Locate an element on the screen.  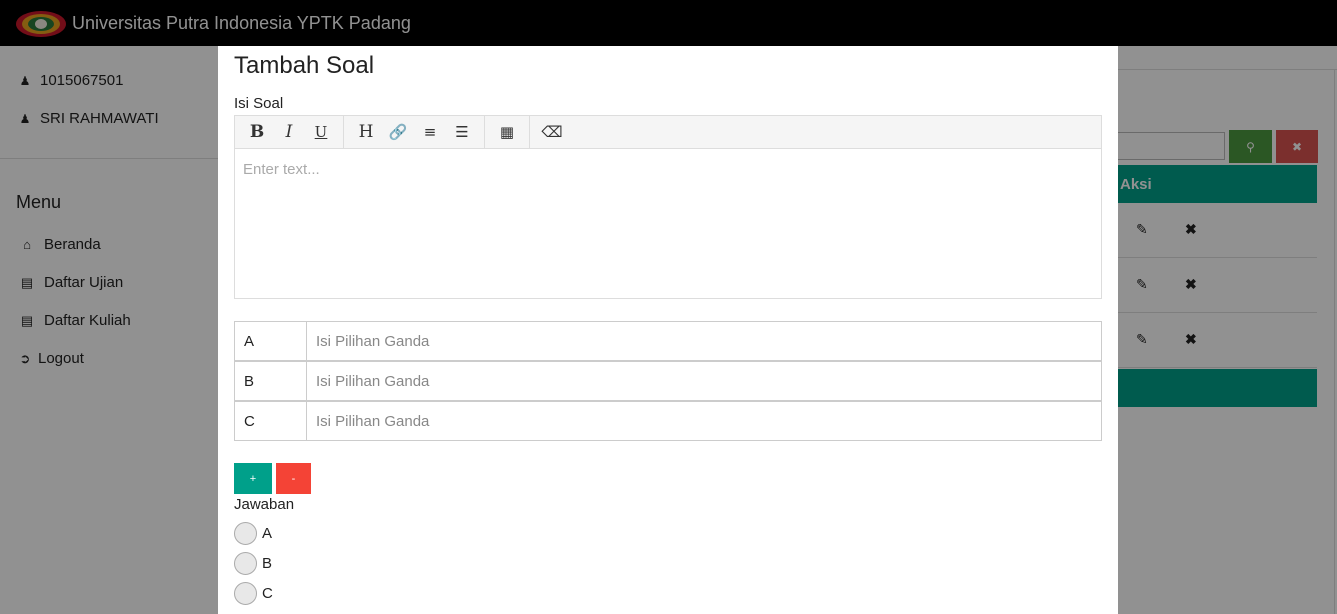
answer-option-c: C is located at coordinates (253, 593).